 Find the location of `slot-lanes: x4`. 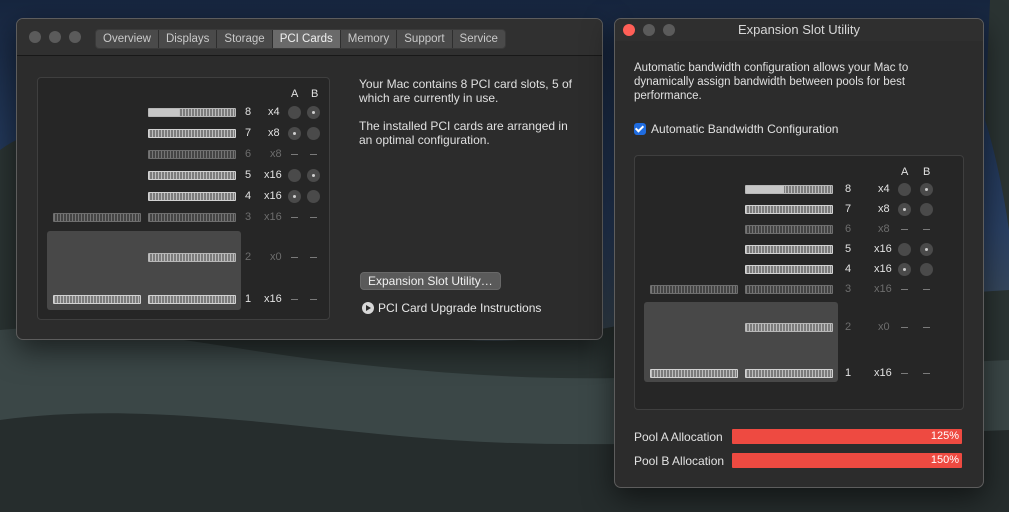

slot-lanes: x4 is located at coordinates (884, 189).